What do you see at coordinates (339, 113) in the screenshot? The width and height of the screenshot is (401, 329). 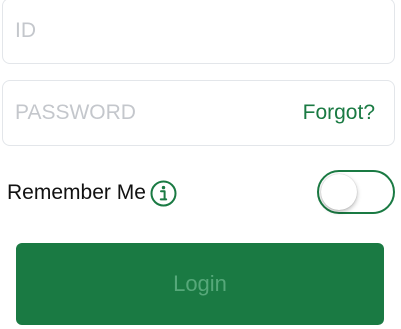 I see `forgot-password-link: Forgot?` at bounding box center [339, 113].